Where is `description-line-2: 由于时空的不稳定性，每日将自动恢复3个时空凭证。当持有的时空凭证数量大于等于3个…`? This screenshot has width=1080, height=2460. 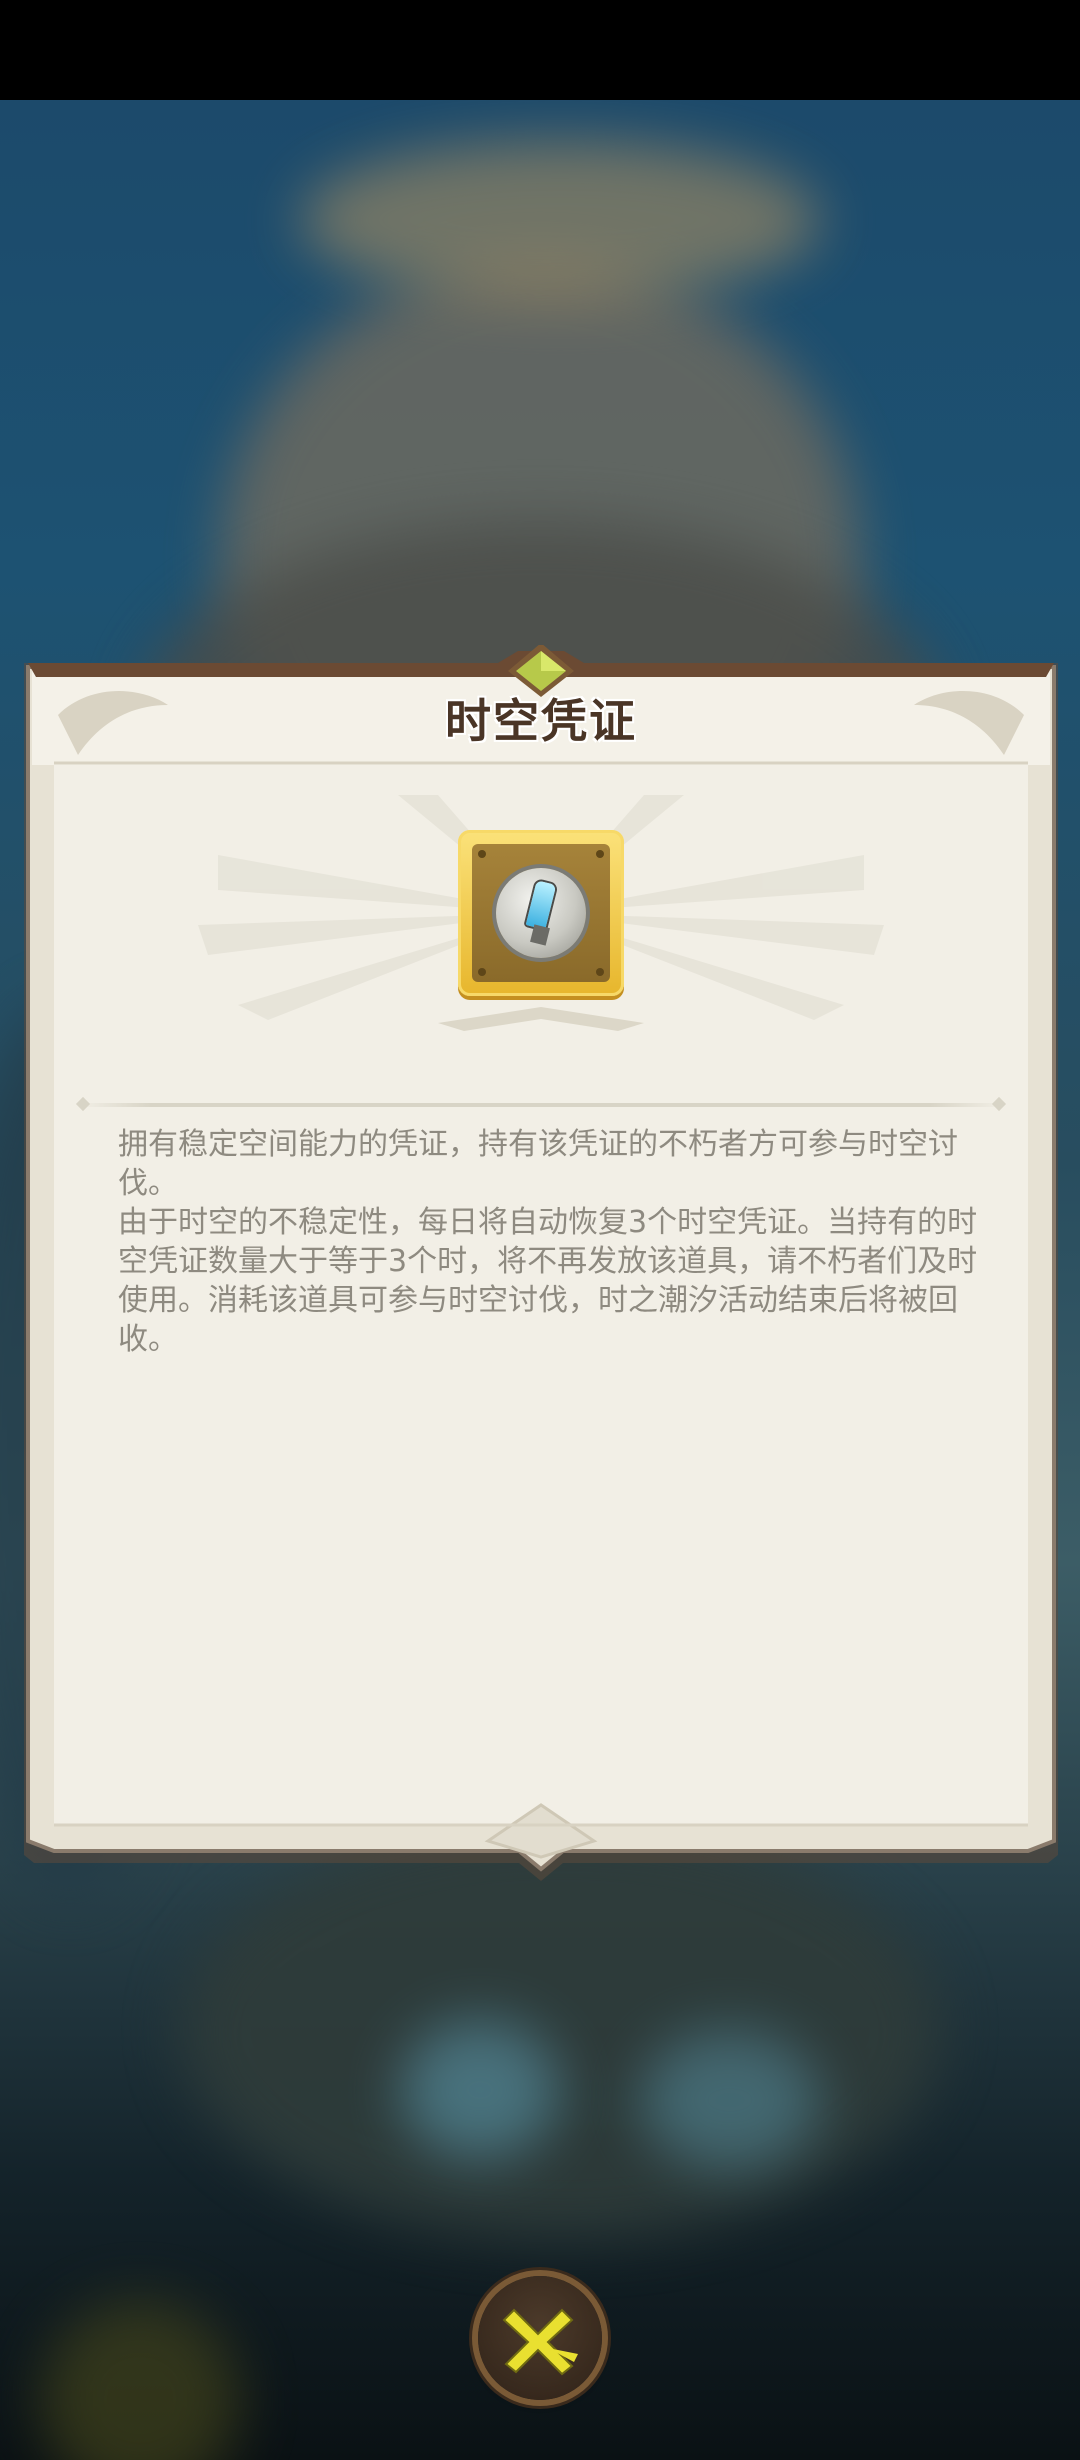 description-line-2: 由于时空的不稳定性，每日将自动恢复3个时空凭证。当持有的时空凭证数量大于等于3个… is located at coordinates (548, 1281).